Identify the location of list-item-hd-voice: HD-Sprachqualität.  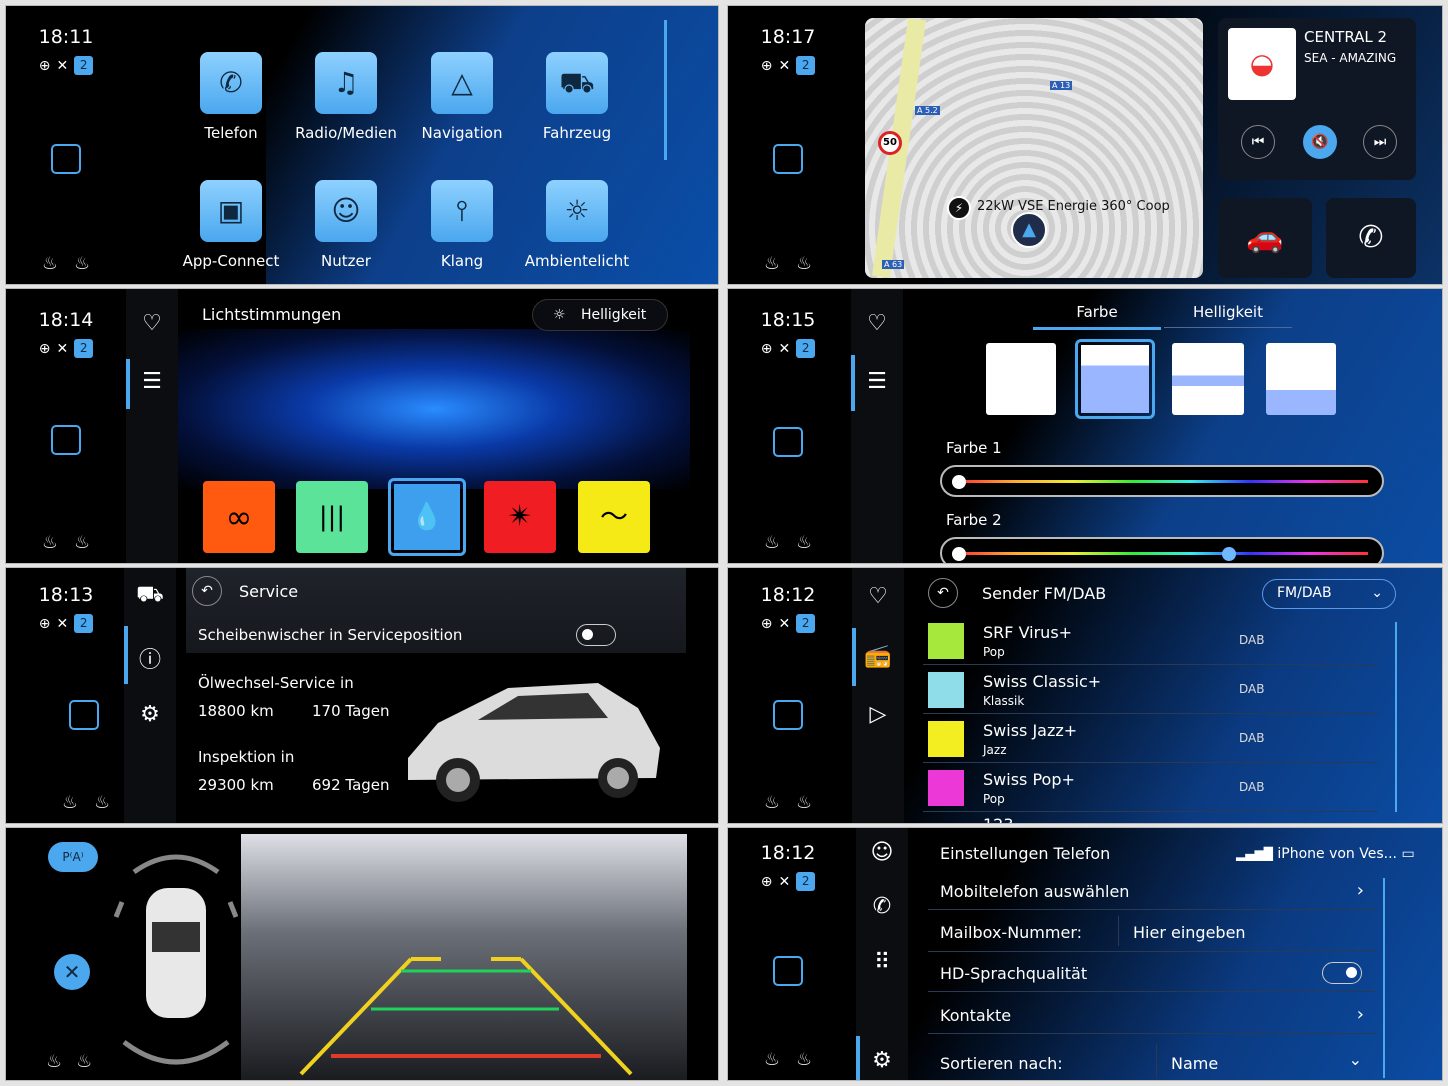
(1152, 972).